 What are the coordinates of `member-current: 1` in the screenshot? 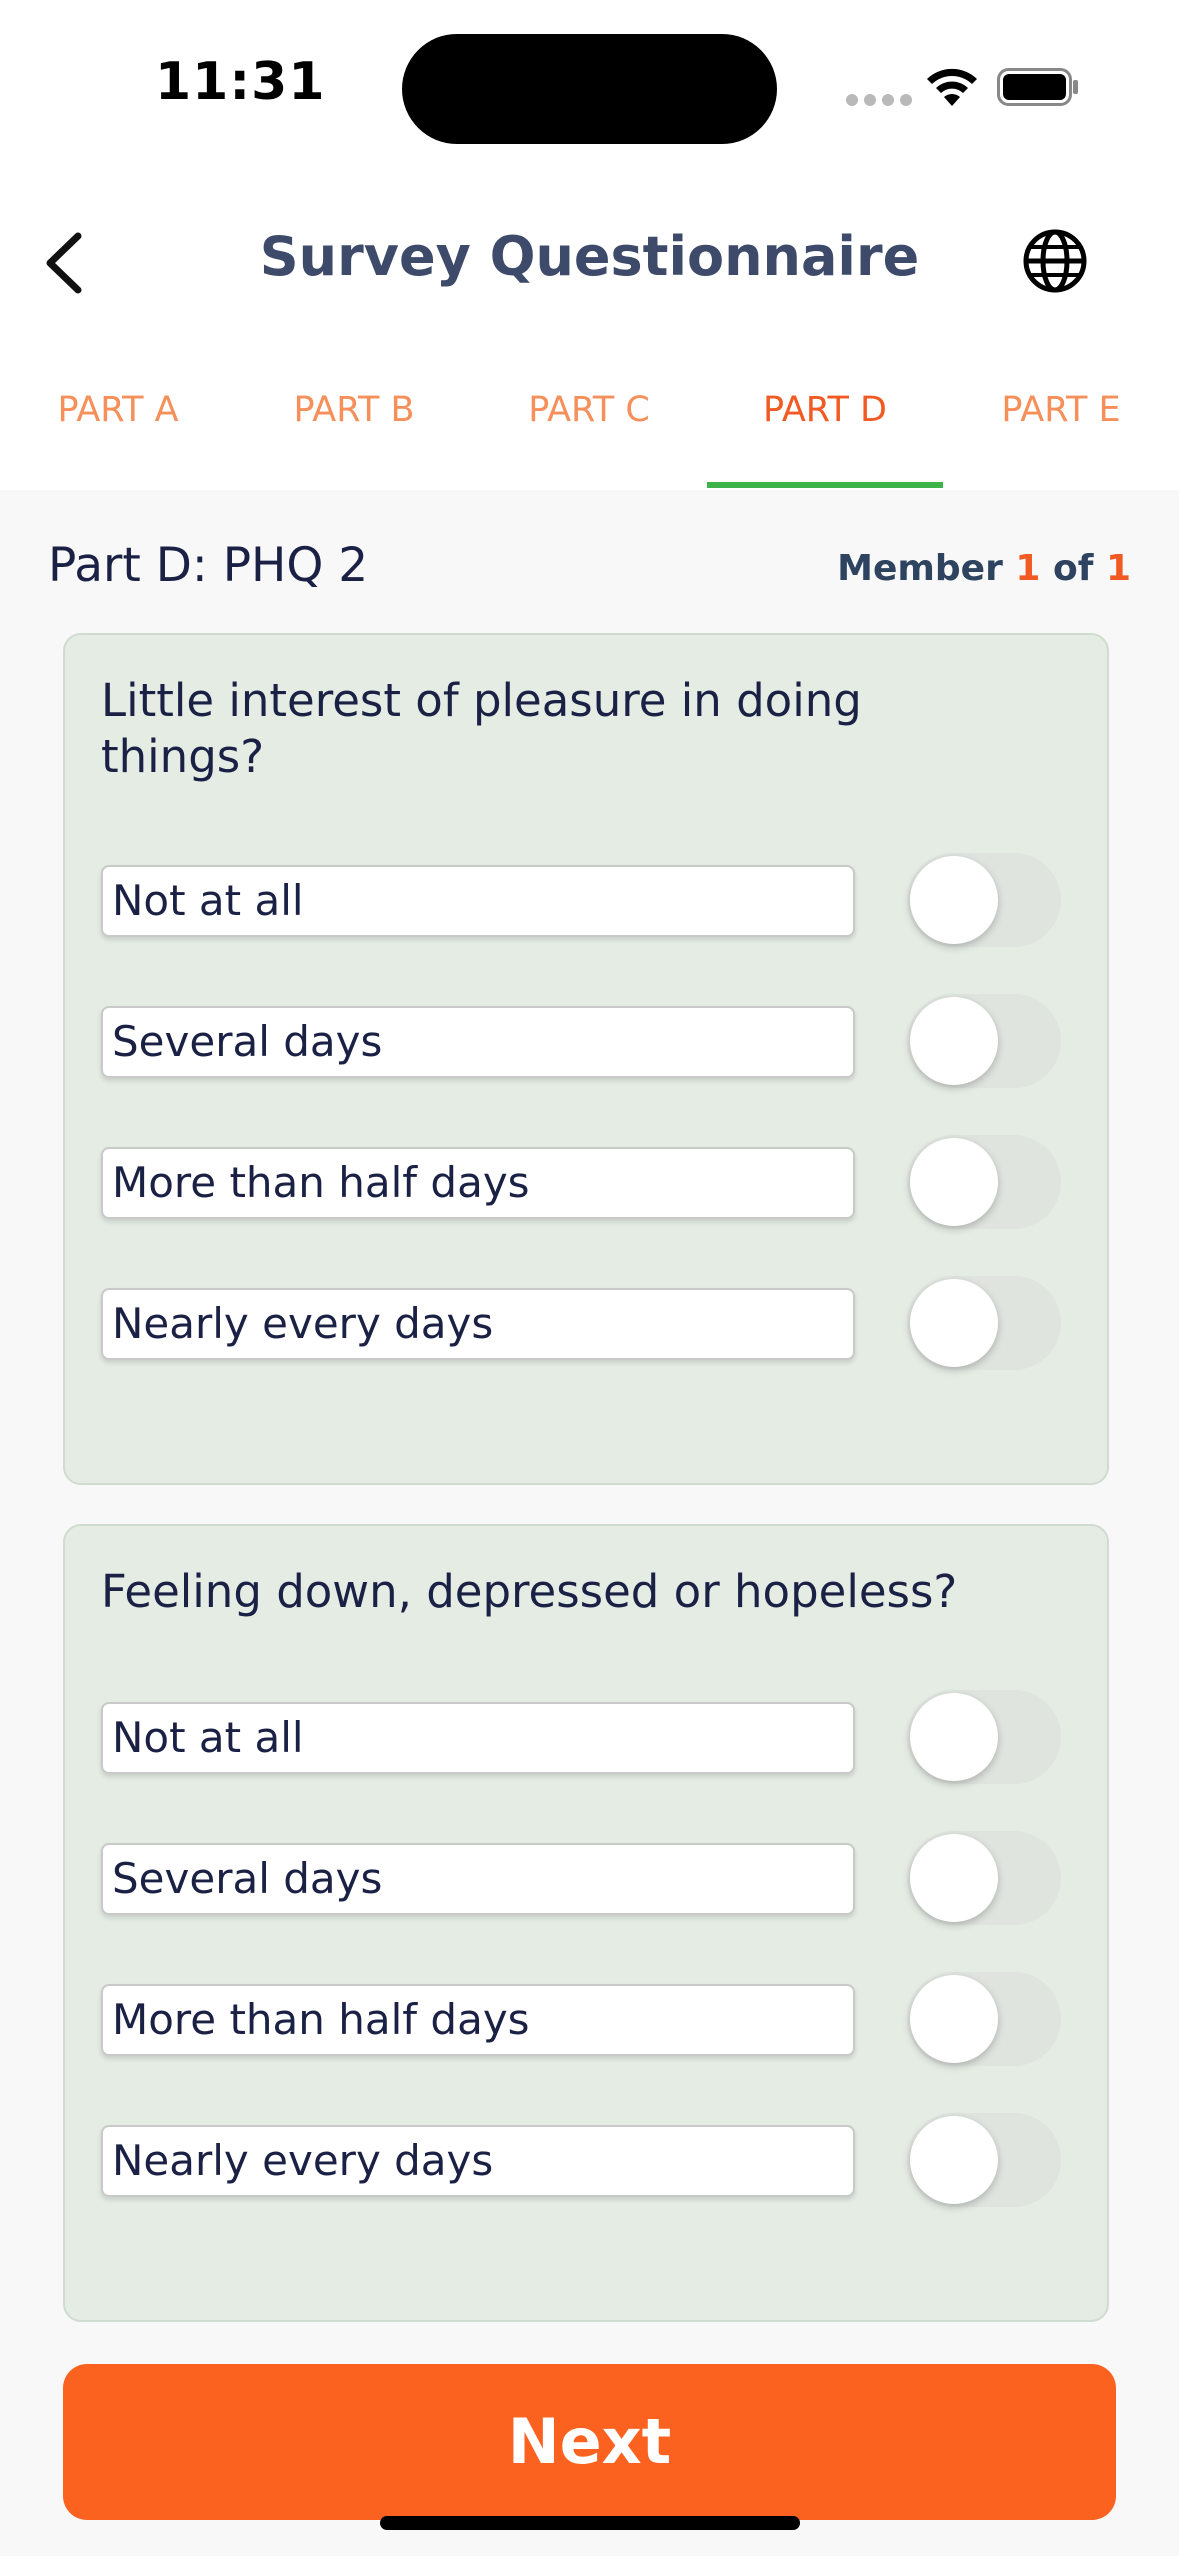 It's located at (1028, 568).